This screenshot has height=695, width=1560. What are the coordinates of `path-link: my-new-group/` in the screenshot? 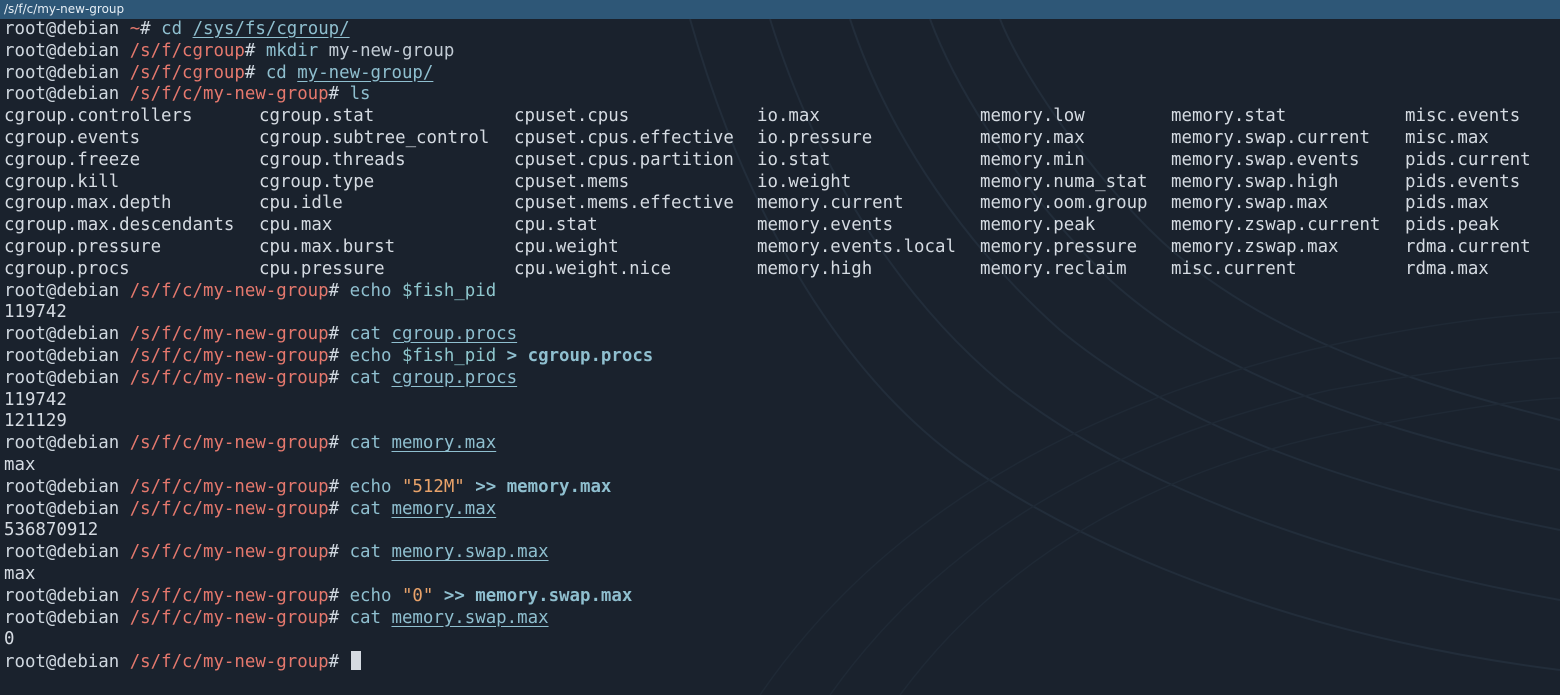 It's located at (365, 73).